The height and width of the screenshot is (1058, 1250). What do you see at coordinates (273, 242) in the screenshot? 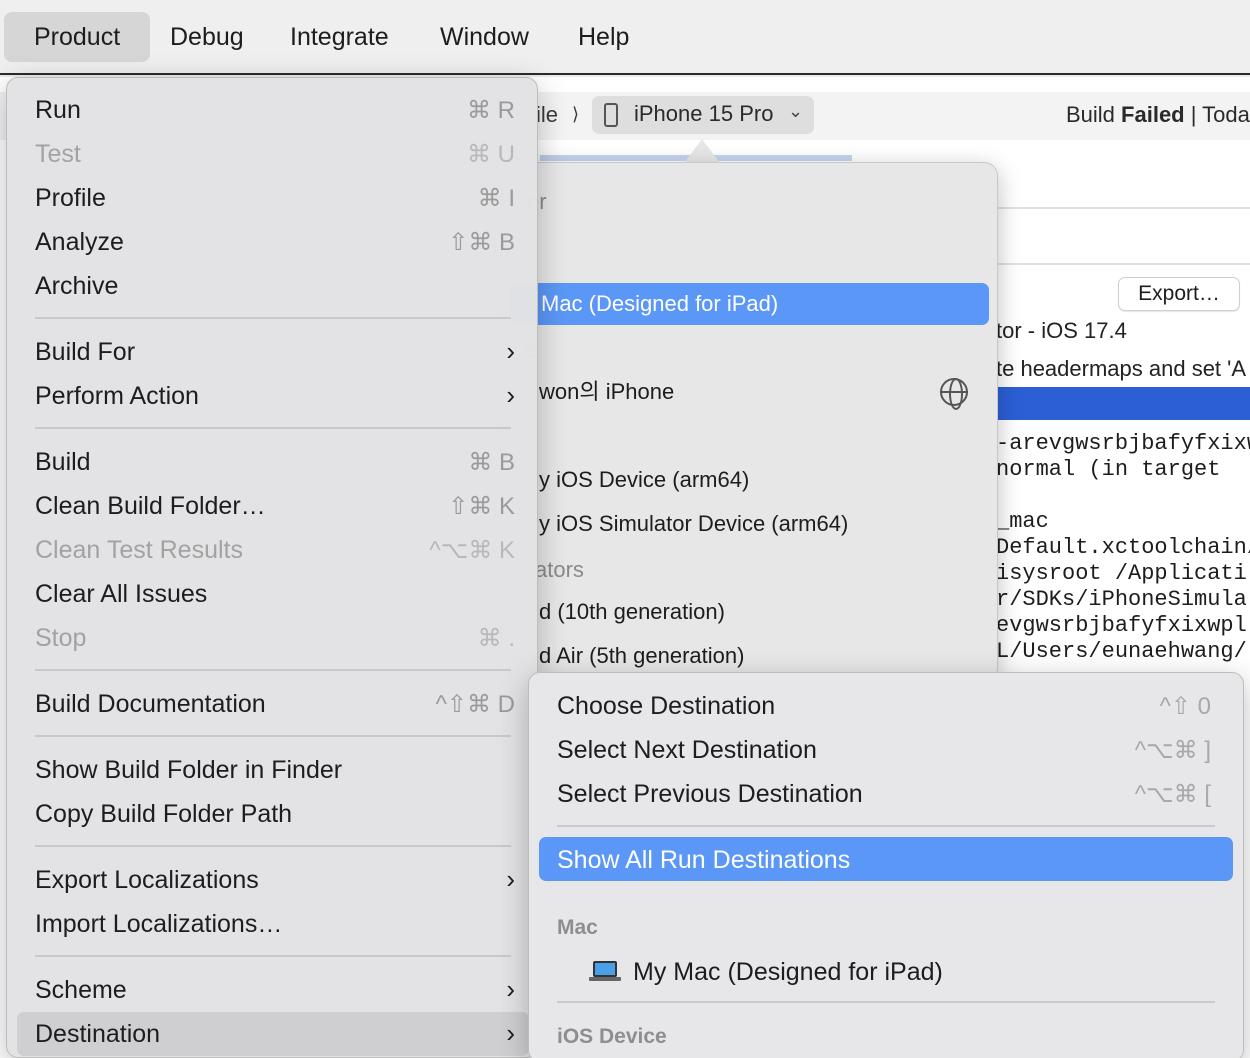
I see `menu-item-analyze: Analyze ⇧⌘ B` at bounding box center [273, 242].